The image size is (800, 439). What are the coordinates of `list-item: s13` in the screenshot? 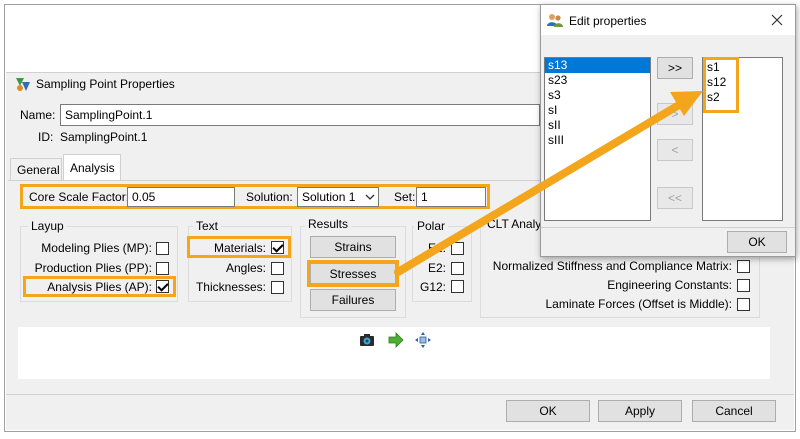 It's located at (597, 65).